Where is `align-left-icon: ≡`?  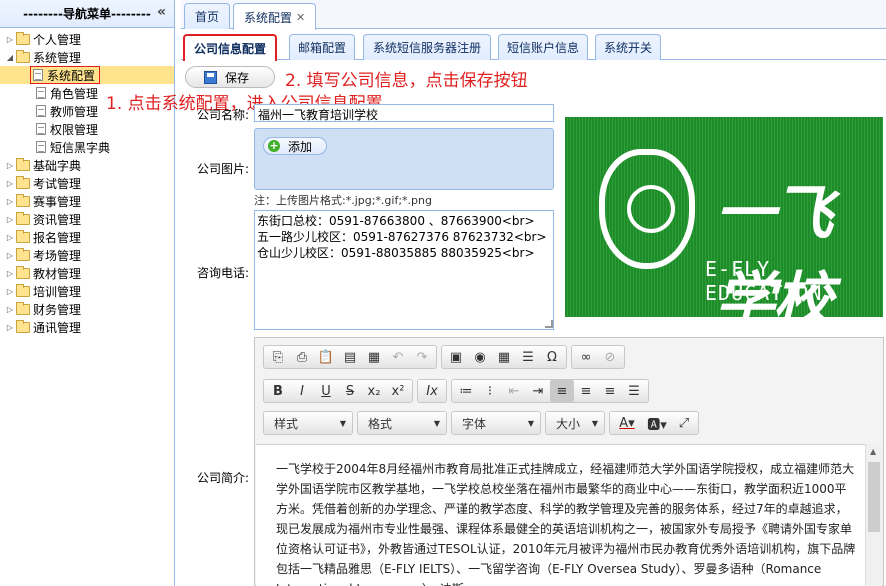
align-left-icon: ≡ is located at coordinates (562, 391).